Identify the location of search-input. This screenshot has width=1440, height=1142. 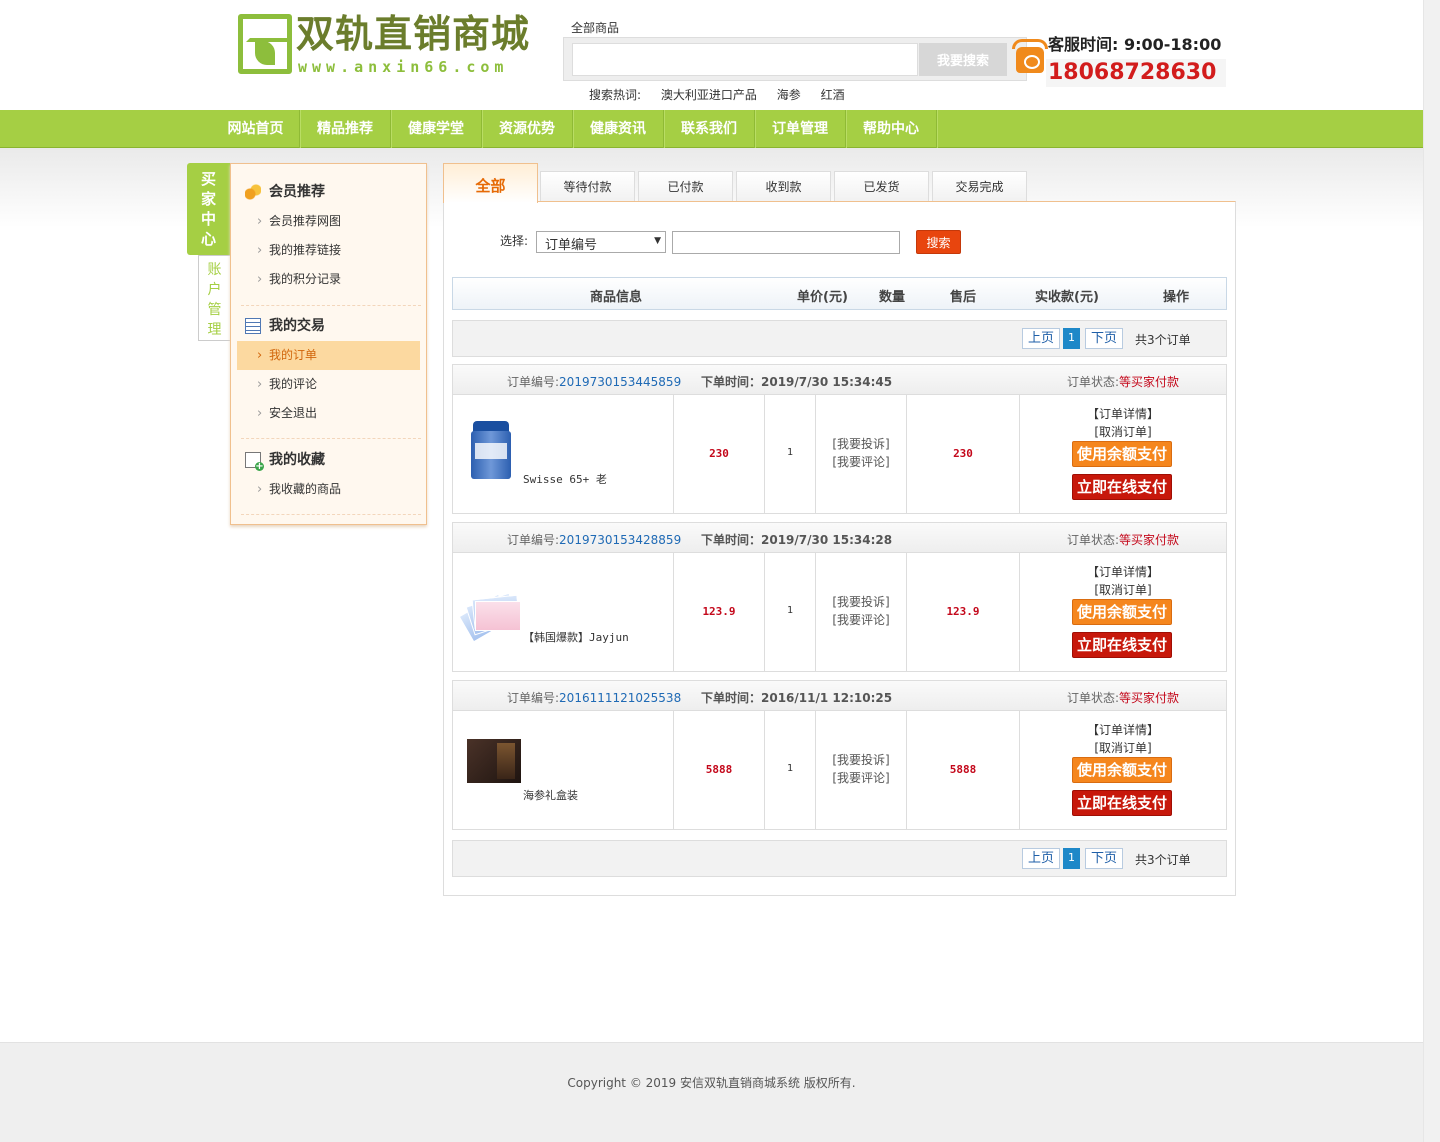
(745, 59).